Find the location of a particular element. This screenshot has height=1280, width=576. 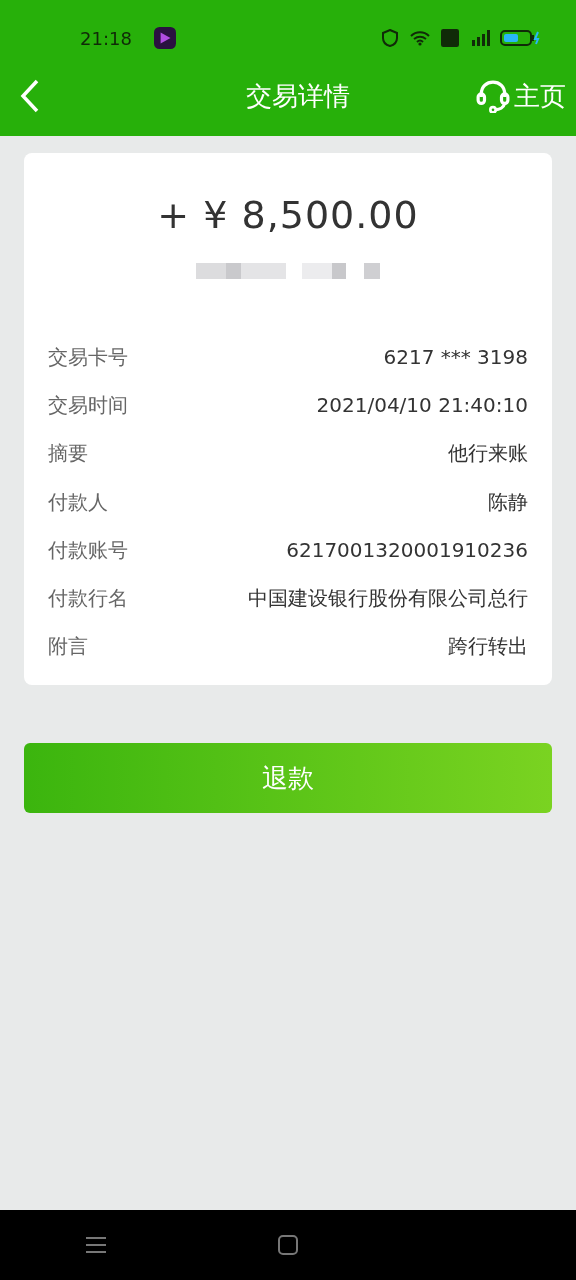

detail-label: 交易时间 is located at coordinates (88, 405).